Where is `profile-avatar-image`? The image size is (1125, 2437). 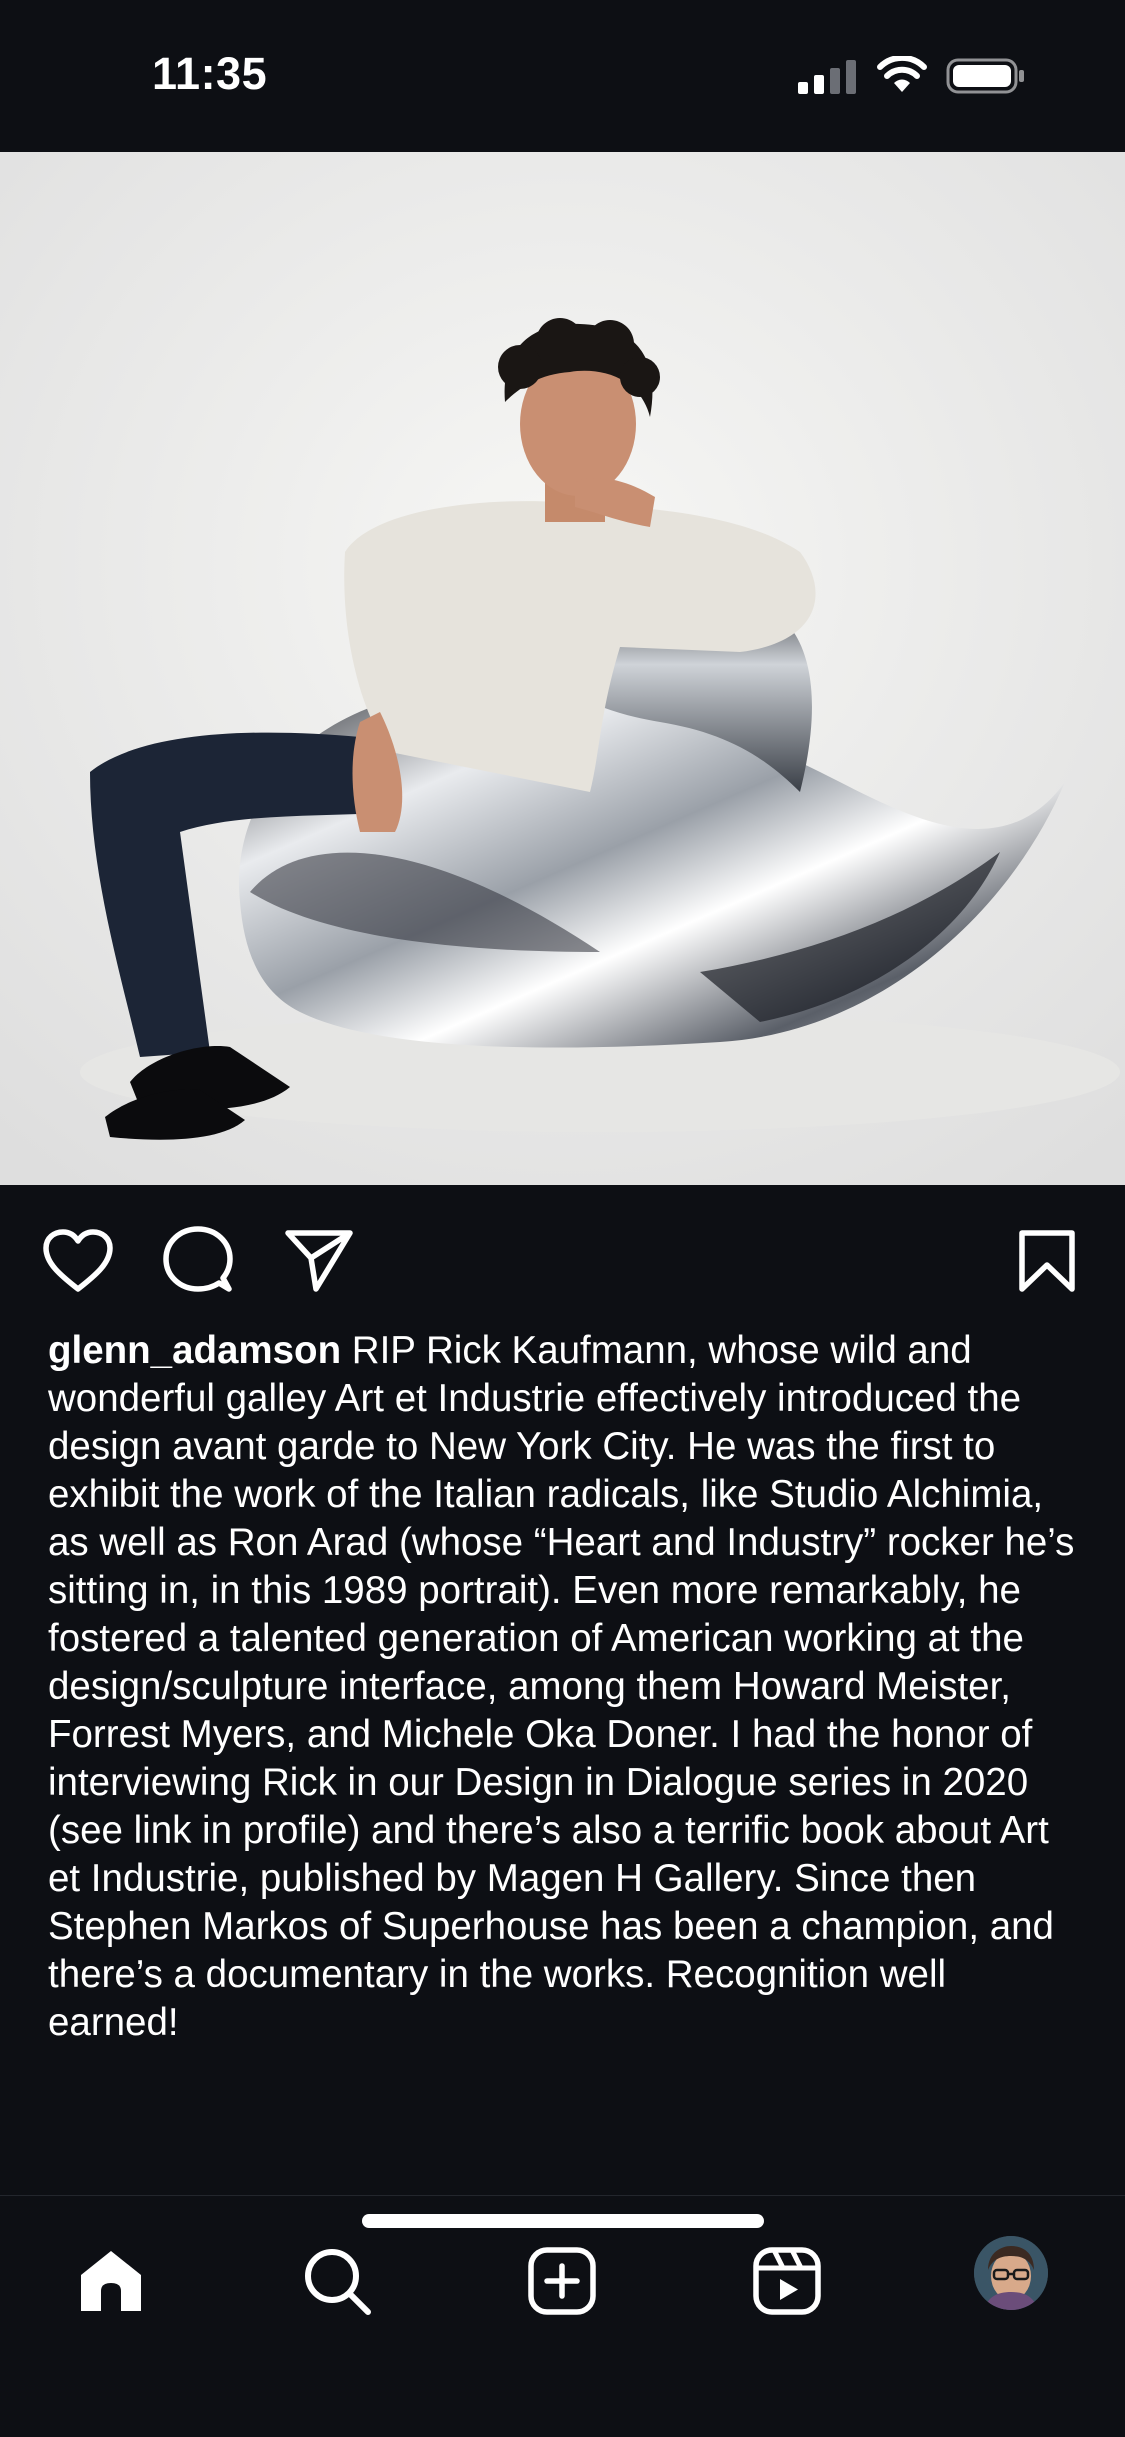 profile-avatar-image is located at coordinates (1011, 2273).